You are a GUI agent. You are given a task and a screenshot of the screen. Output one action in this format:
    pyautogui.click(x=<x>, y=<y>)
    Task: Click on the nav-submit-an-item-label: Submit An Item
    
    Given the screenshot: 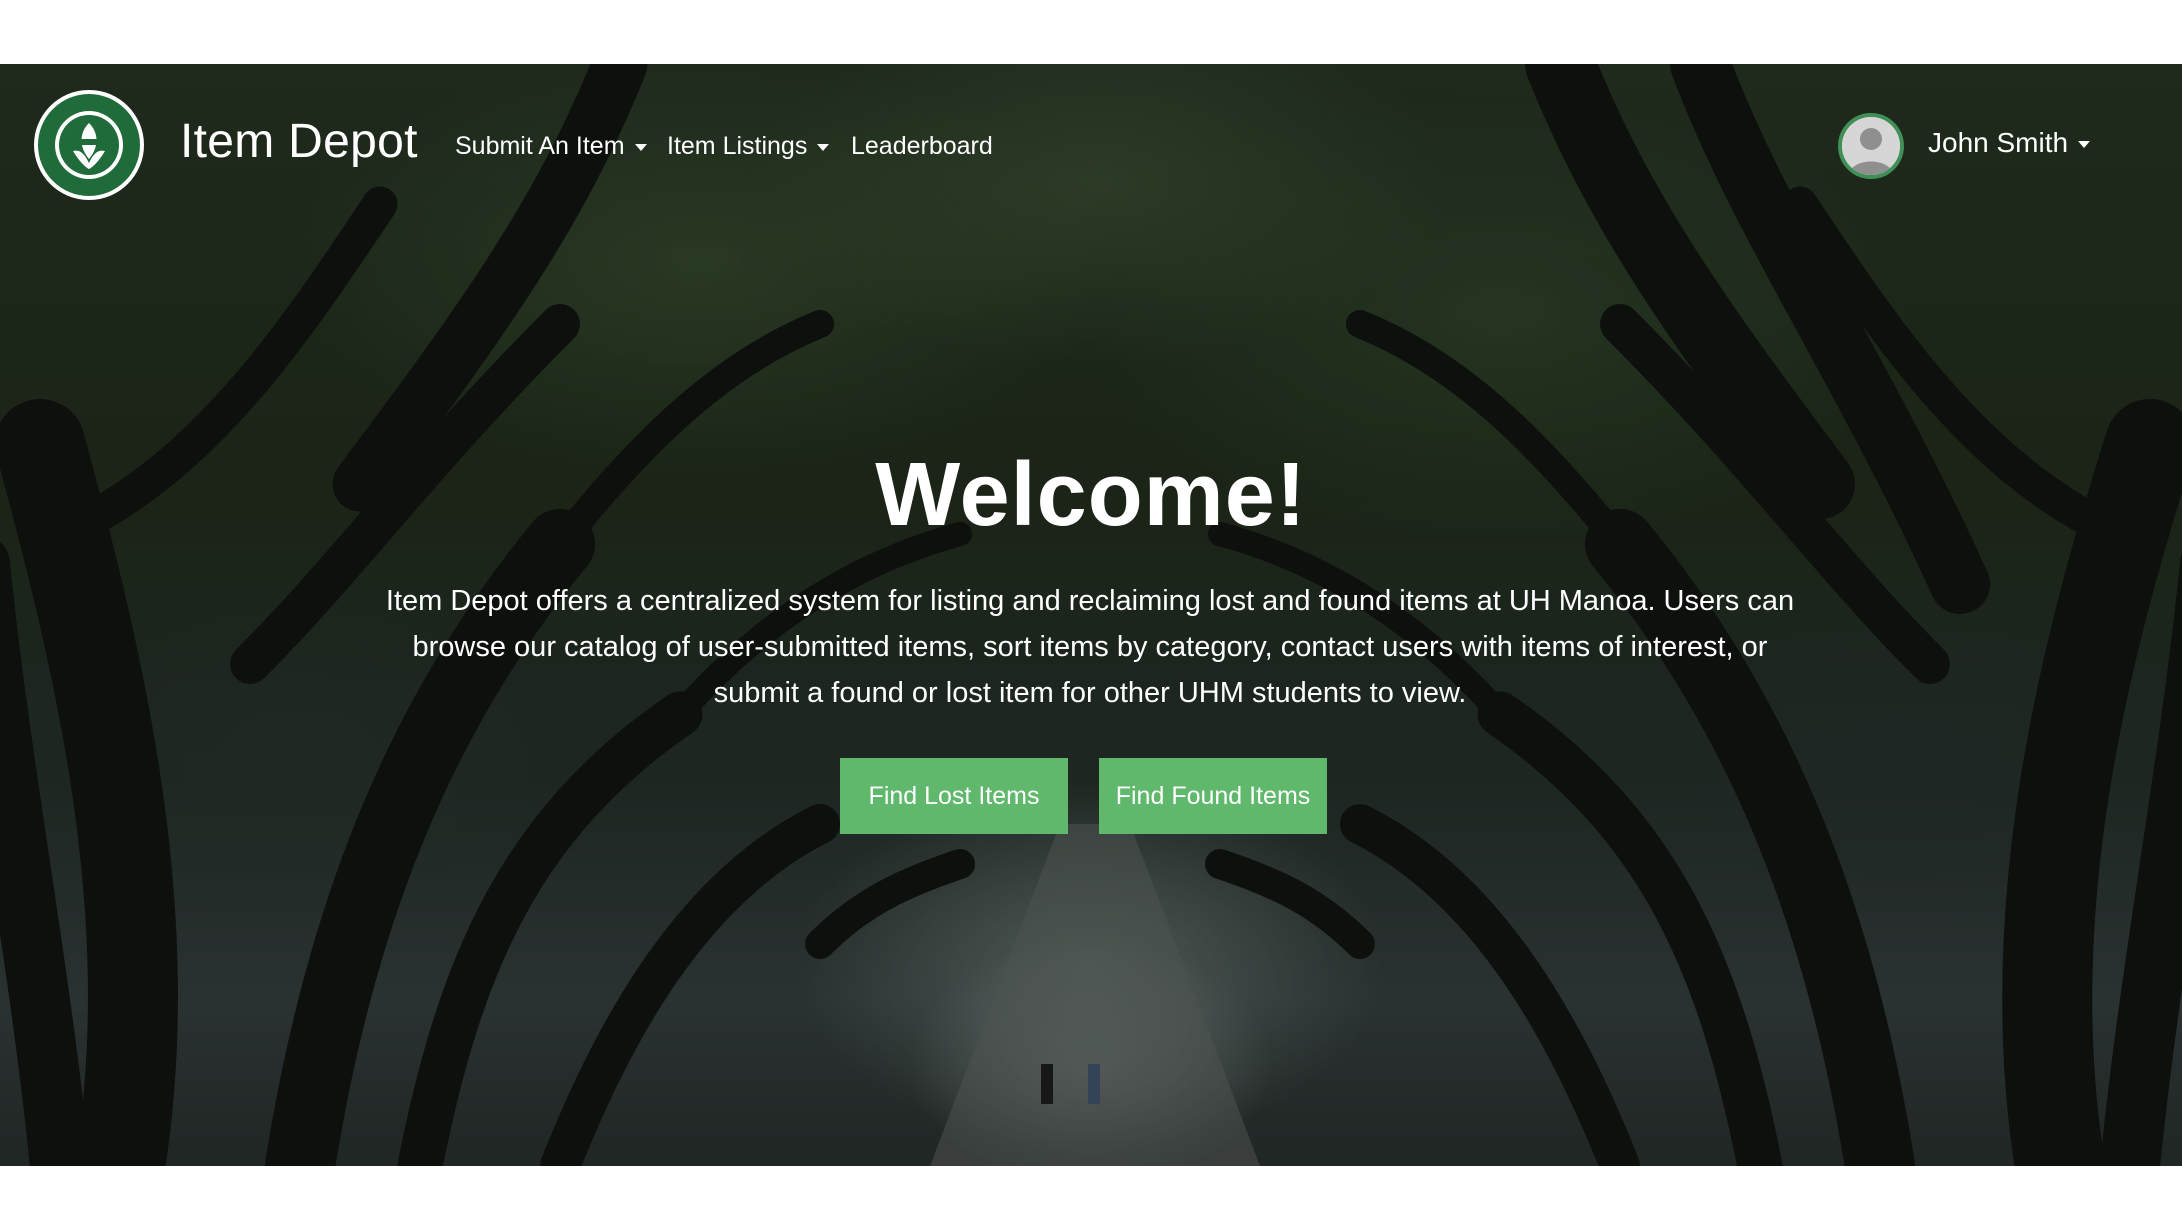 What is the action you would take?
    pyautogui.click(x=540, y=146)
    